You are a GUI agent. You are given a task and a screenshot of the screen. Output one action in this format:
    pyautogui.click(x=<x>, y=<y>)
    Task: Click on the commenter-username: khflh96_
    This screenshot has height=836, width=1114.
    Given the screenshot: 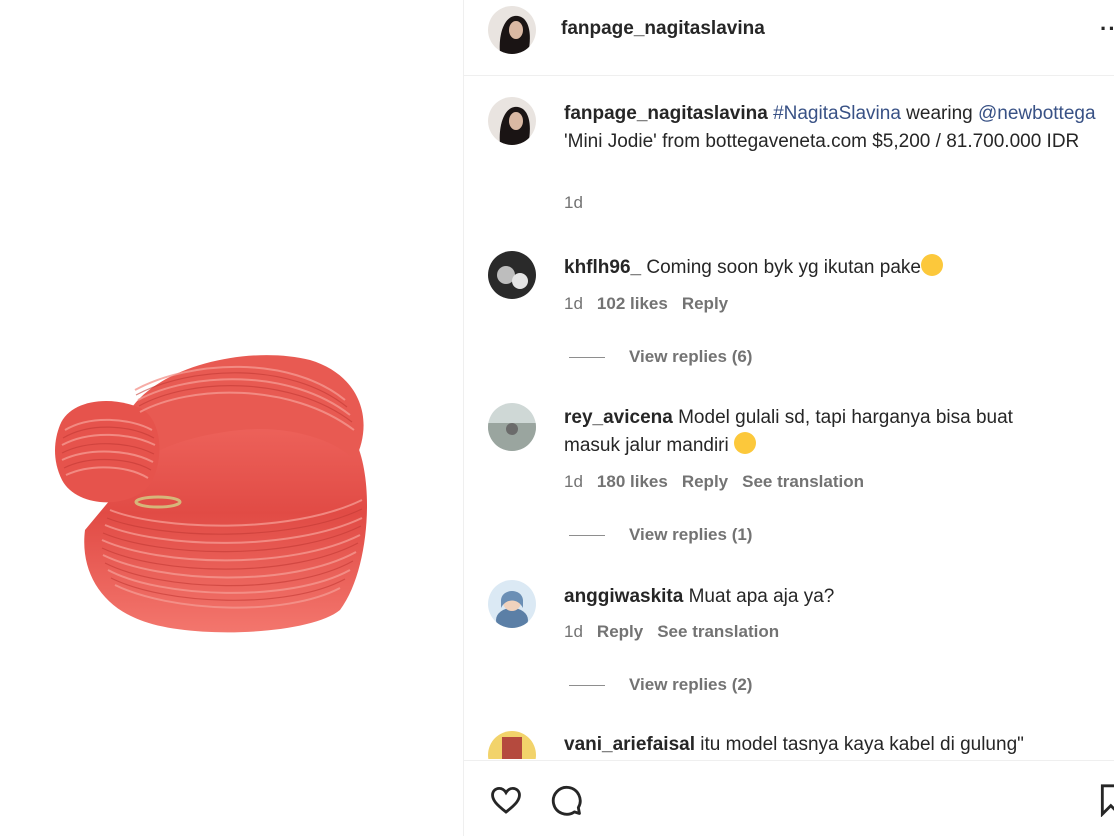 What is the action you would take?
    pyautogui.click(x=602, y=267)
    